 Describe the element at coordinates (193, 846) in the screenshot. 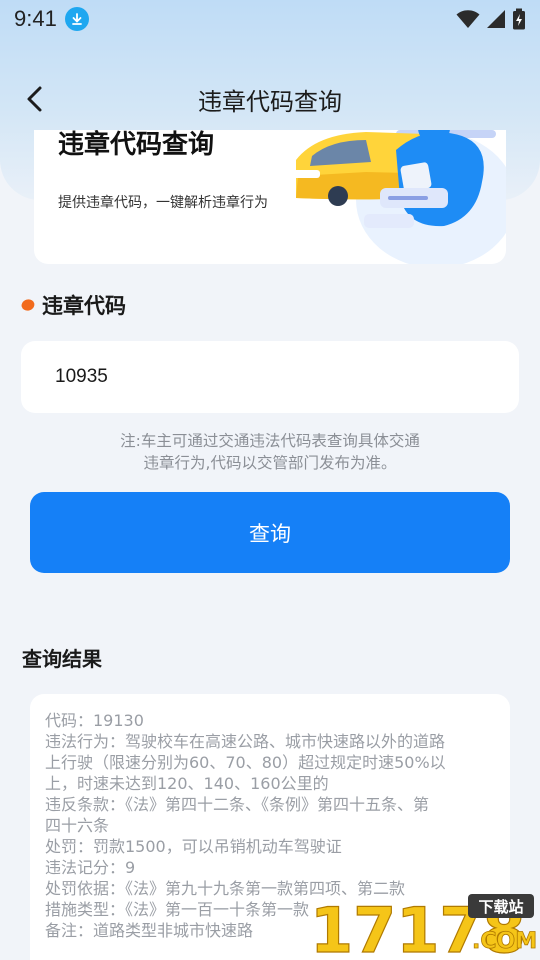

I see `result-line: 处罚：罚款1500，可以吊销机动车驾驶证` at that location.